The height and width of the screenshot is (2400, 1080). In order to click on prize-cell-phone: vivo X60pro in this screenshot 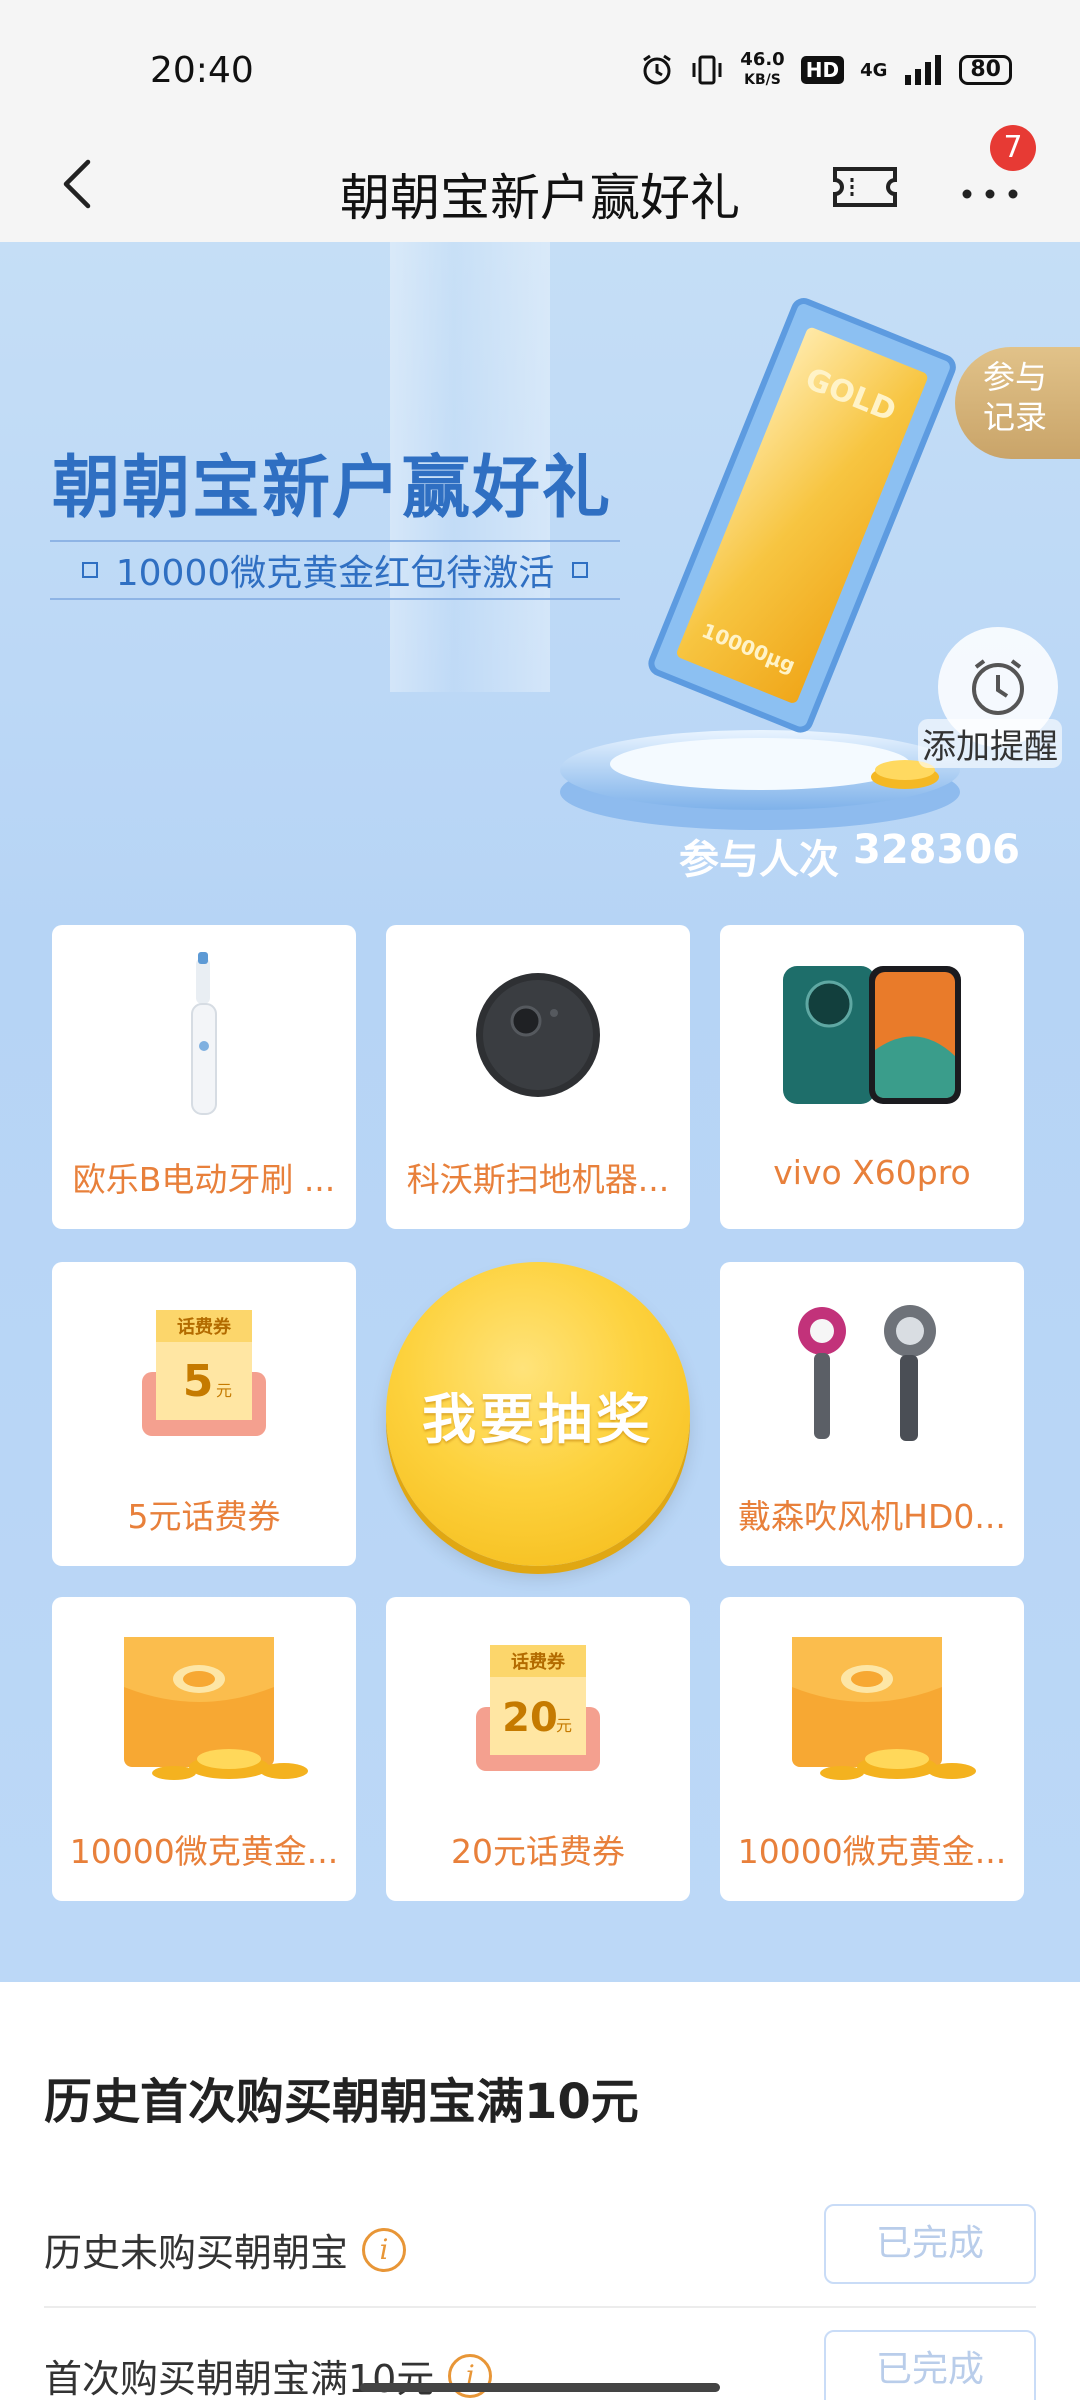, I will do `click(872, 1077)`.